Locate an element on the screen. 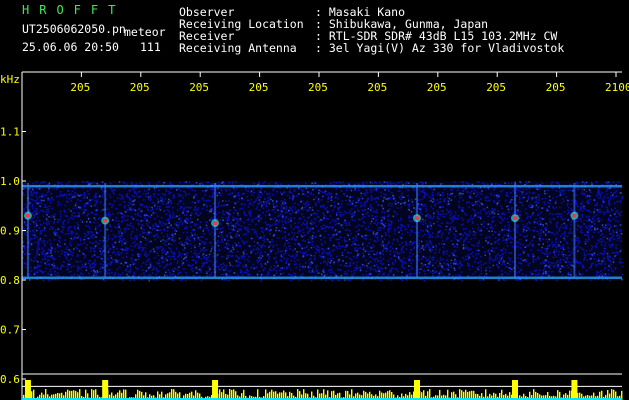 The image size is (629, 400). x-tick-label-1: 205 is located at coordinates (140, 87).